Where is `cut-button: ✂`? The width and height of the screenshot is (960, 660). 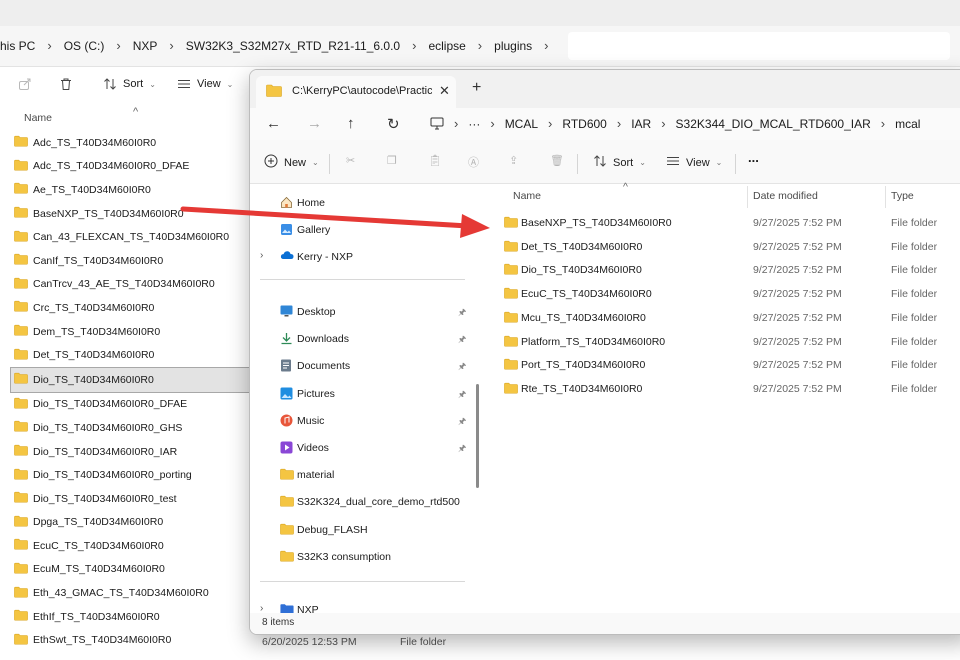
cut-button: ✂ is located at coordinates (350, 160).